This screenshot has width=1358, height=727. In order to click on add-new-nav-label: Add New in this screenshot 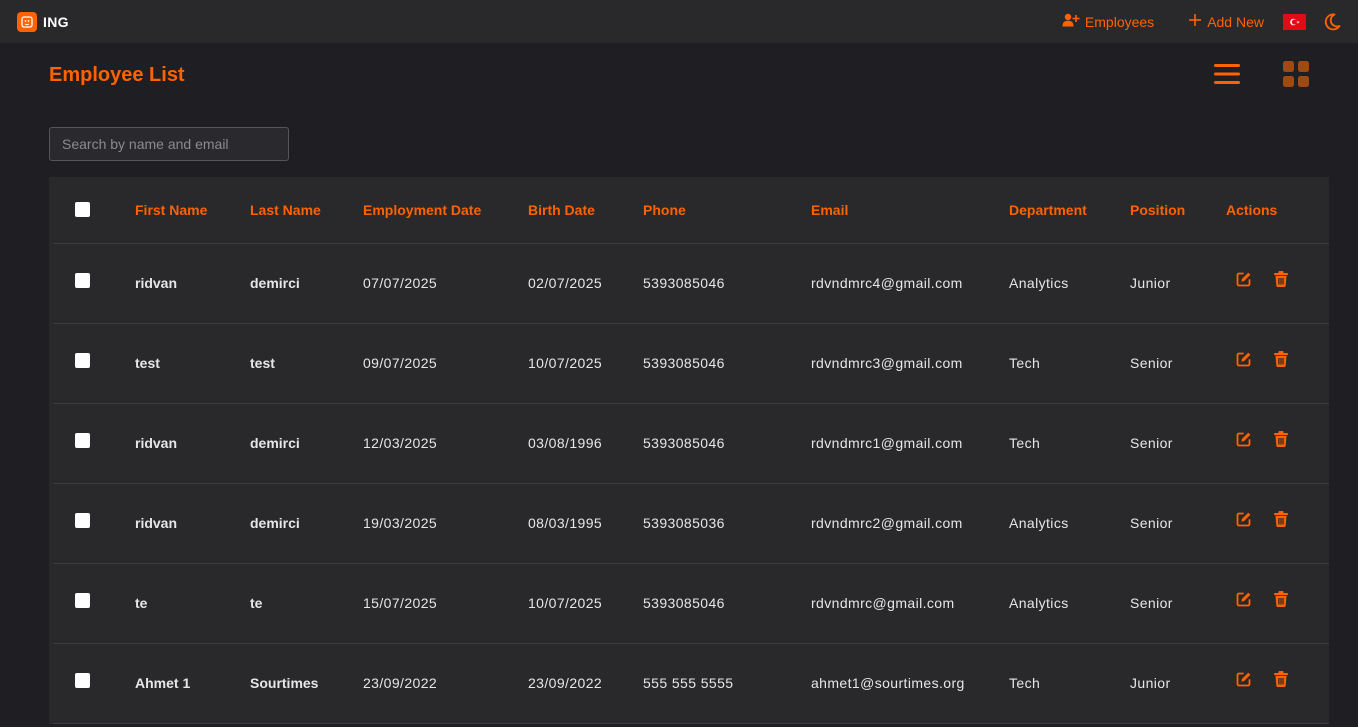, I will do `click(1235, 21)`.